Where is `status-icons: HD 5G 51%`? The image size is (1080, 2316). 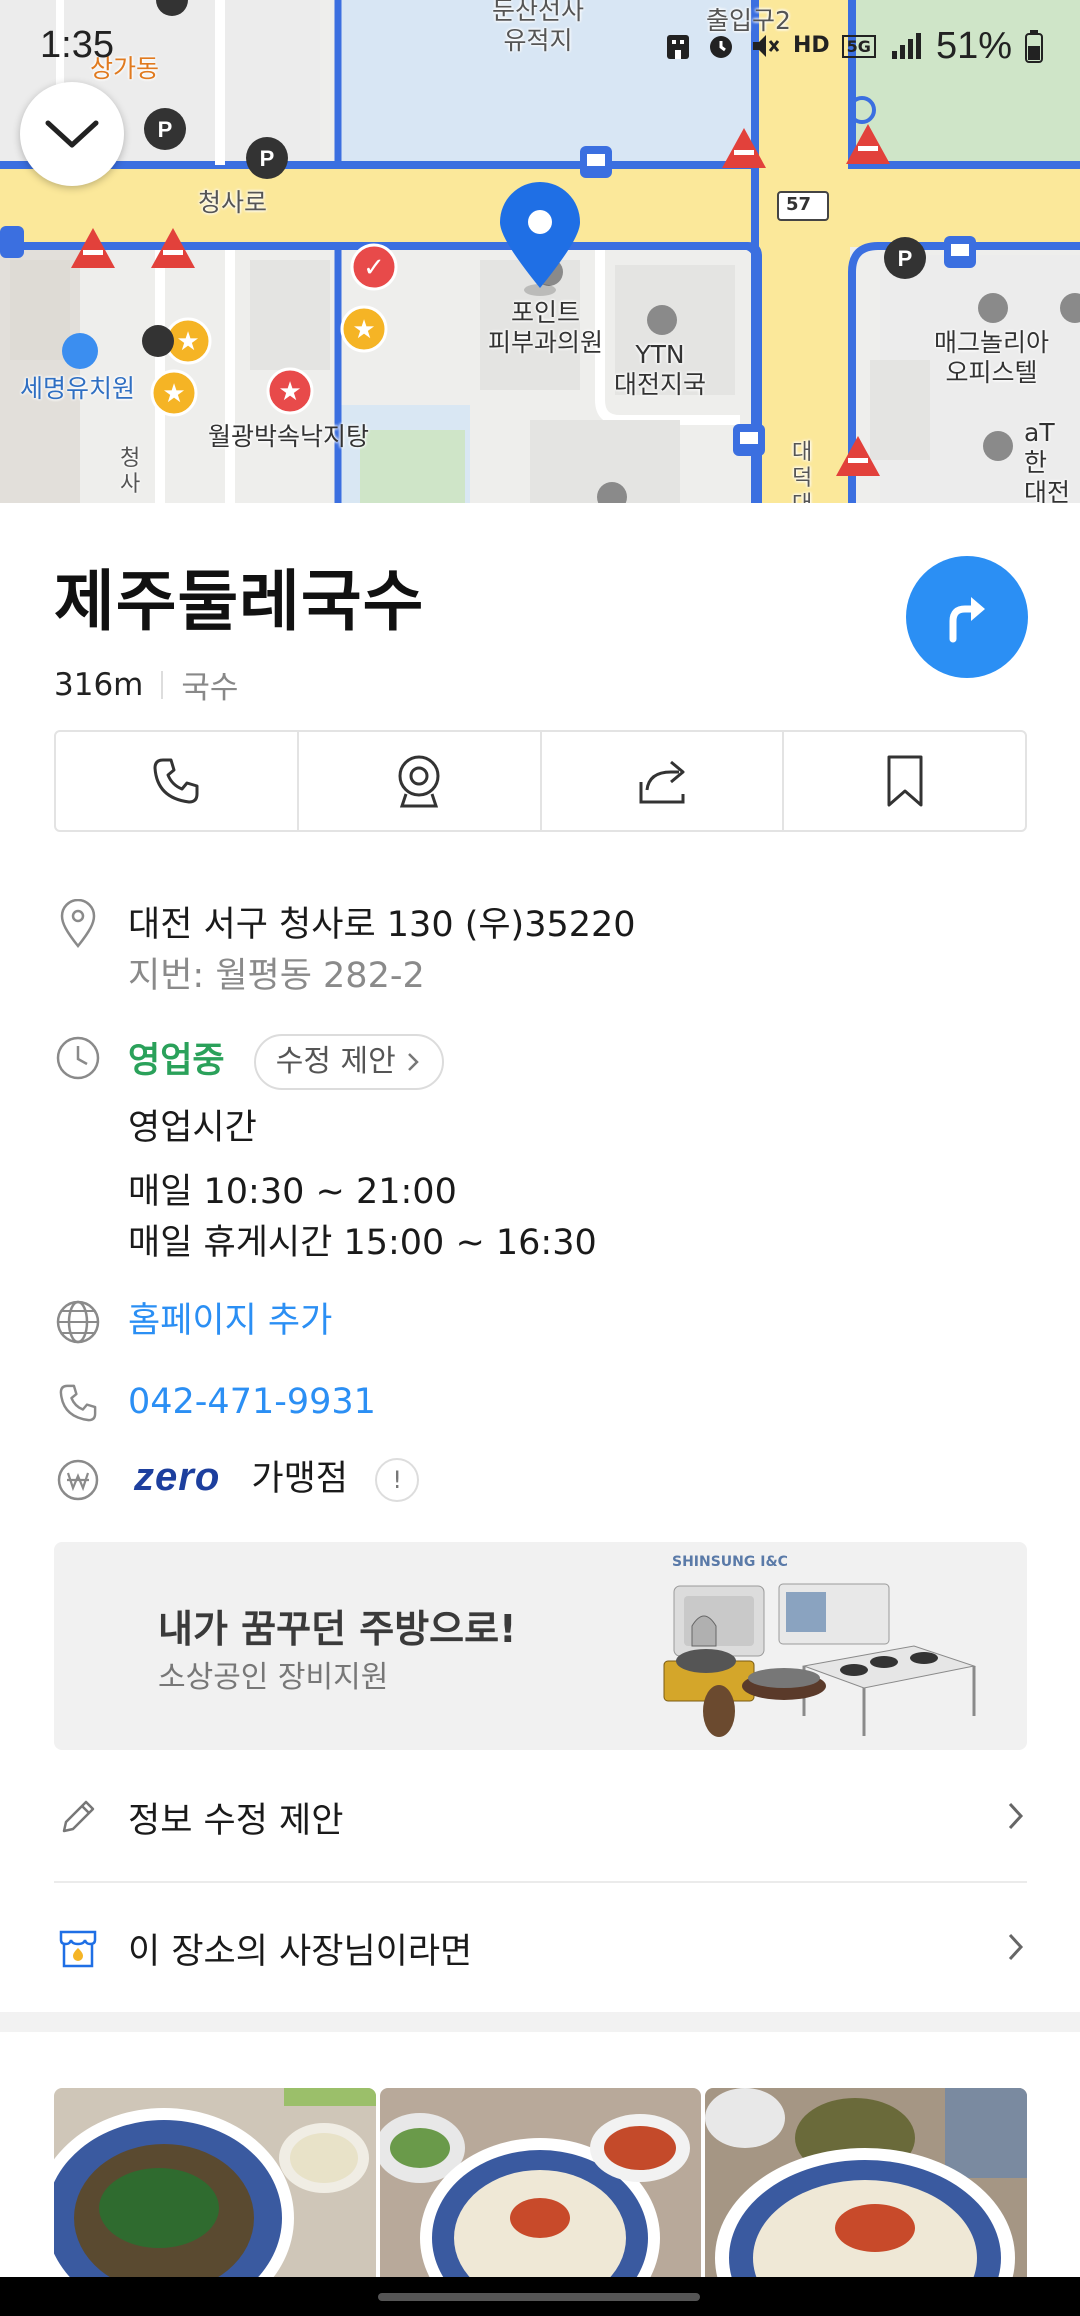
status-icons: HD 5G 51% is located at coordinates (853, 46).